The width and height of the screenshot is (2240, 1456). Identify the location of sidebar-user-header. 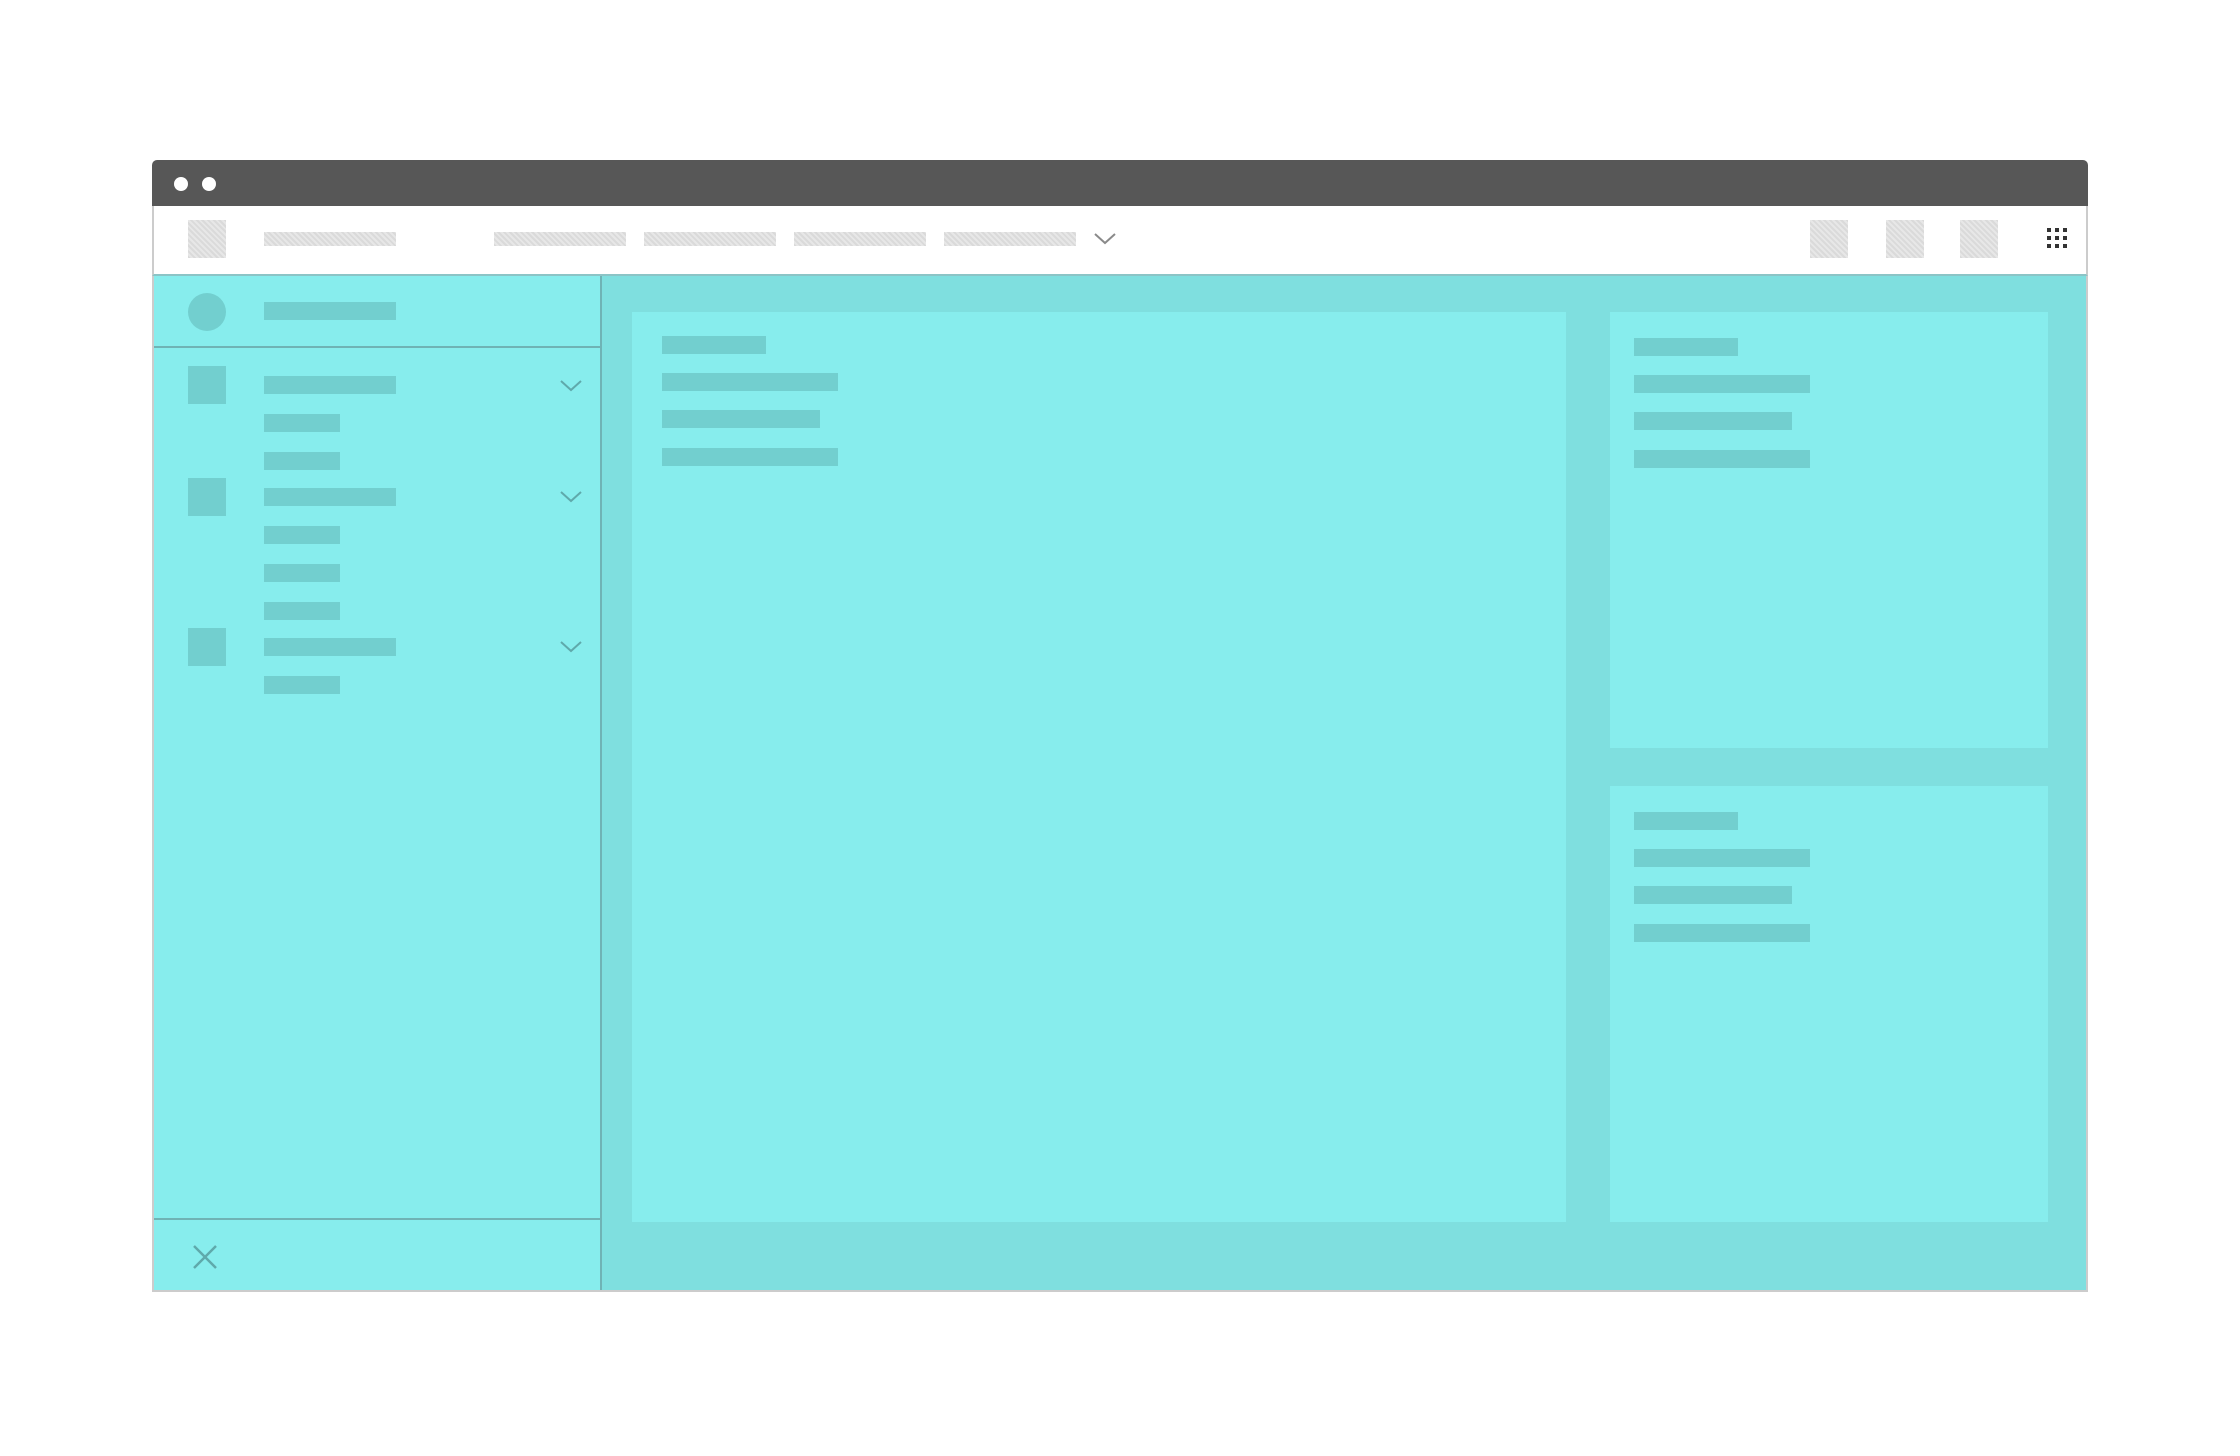
(377, 312).